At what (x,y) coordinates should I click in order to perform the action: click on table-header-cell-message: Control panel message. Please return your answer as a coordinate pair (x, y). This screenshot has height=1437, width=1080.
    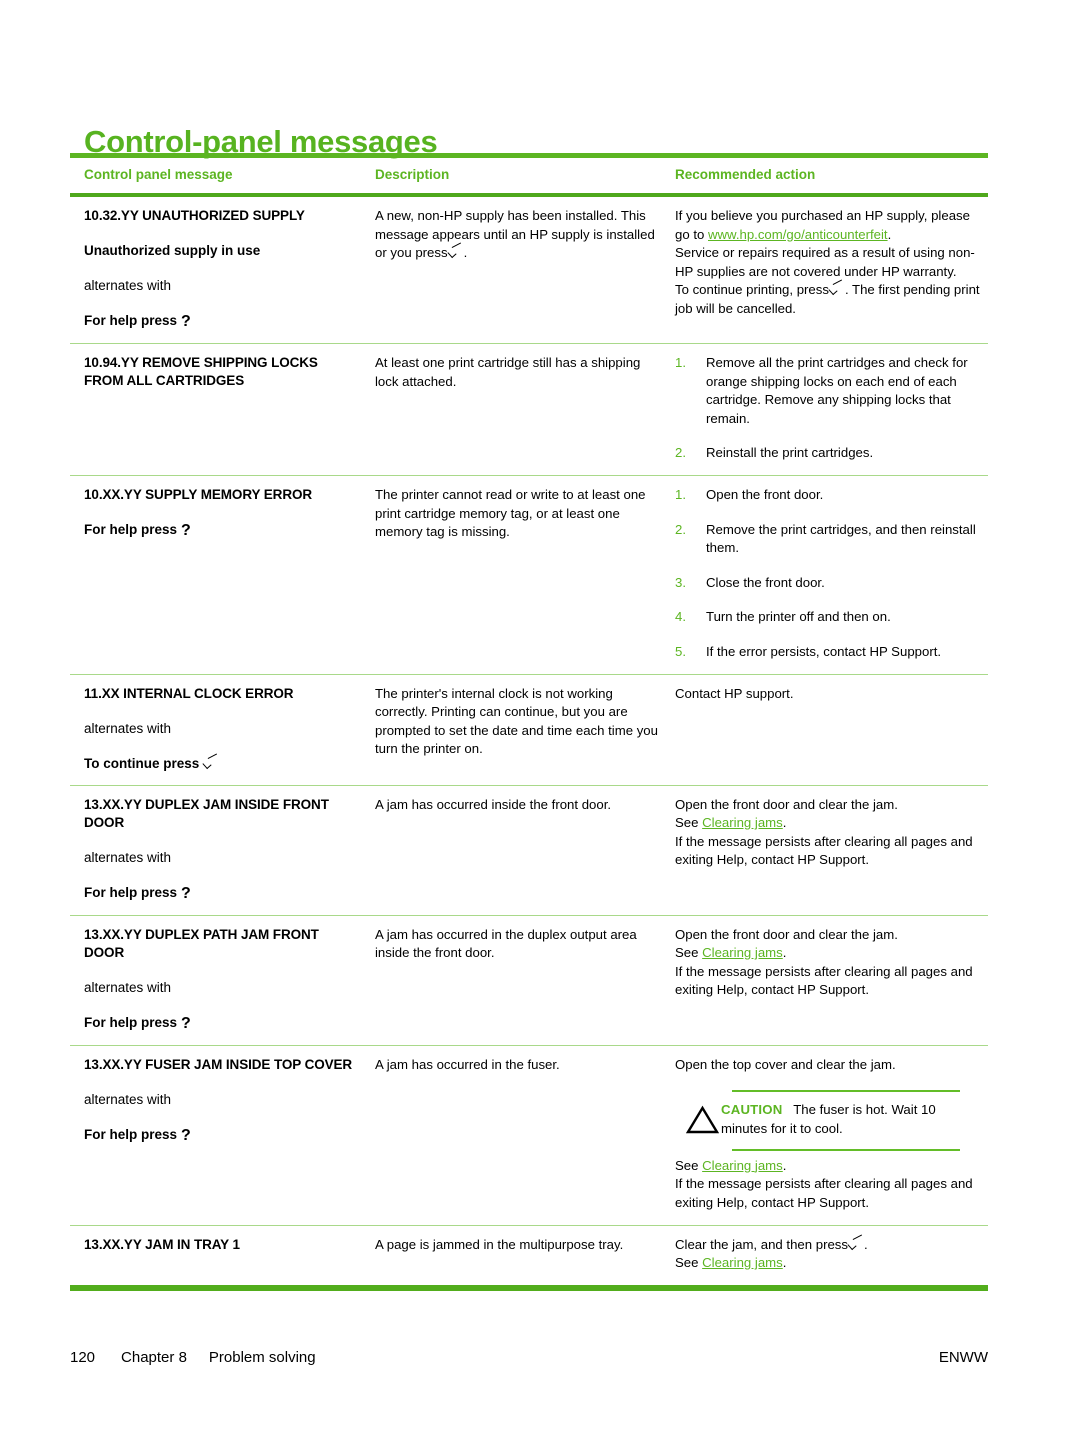
    Looking at the image, I should click on (222, 175).